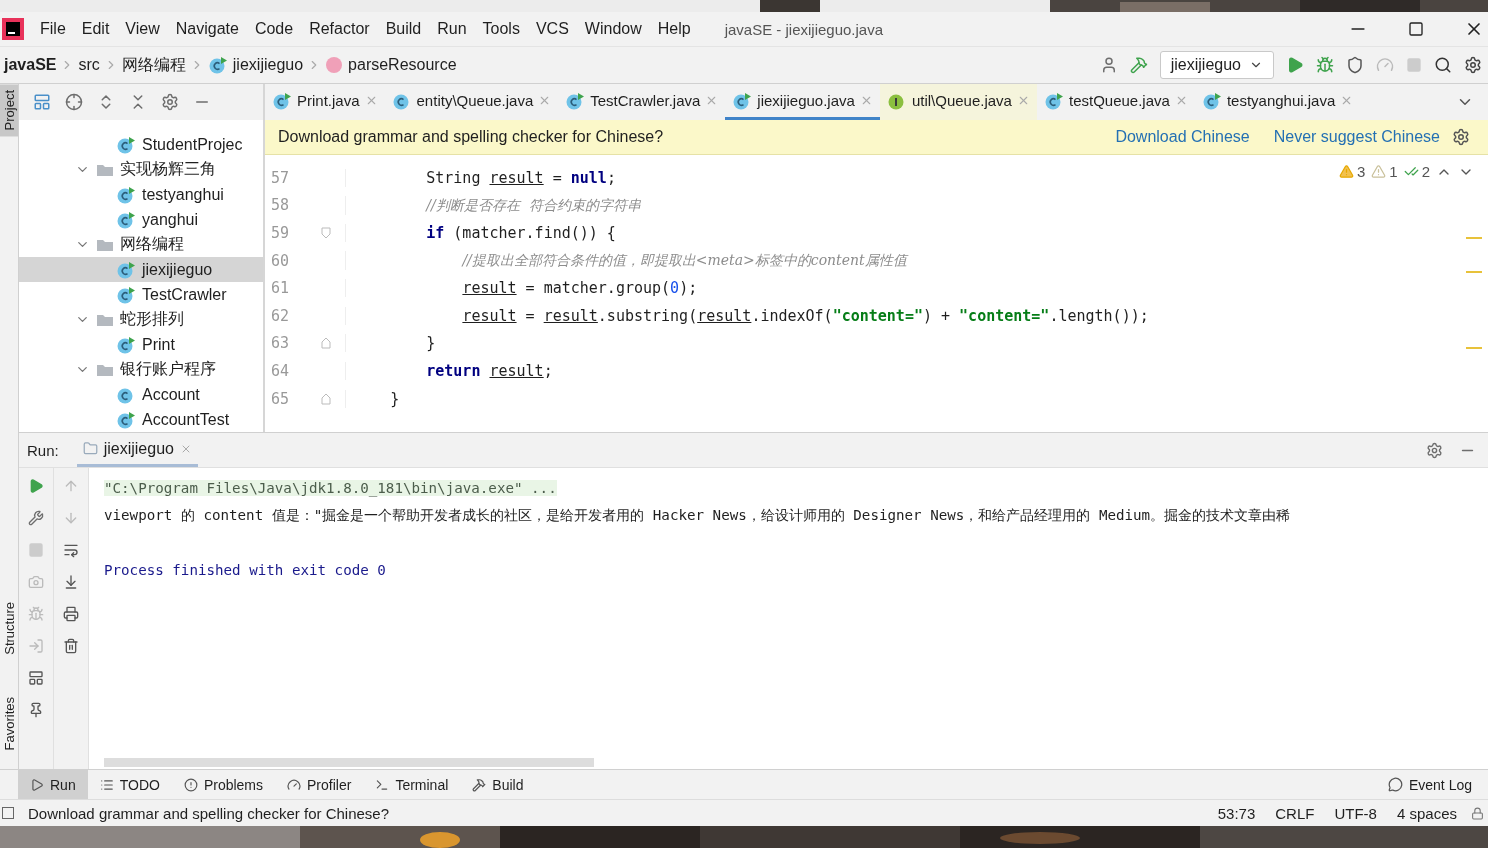  What do you see at coordinates (452, 29) in the screenshot?
I see `menu-item: Run` at bounding box center [452, 29].